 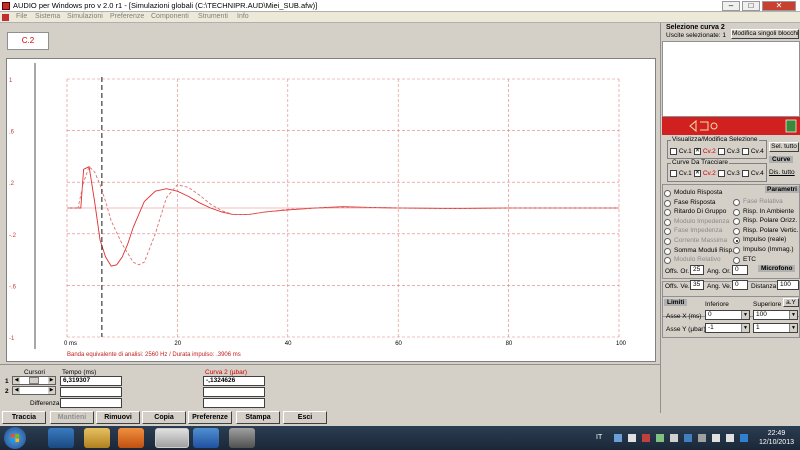 I want to click on audio-app-icon, so click(x=172, y=438).